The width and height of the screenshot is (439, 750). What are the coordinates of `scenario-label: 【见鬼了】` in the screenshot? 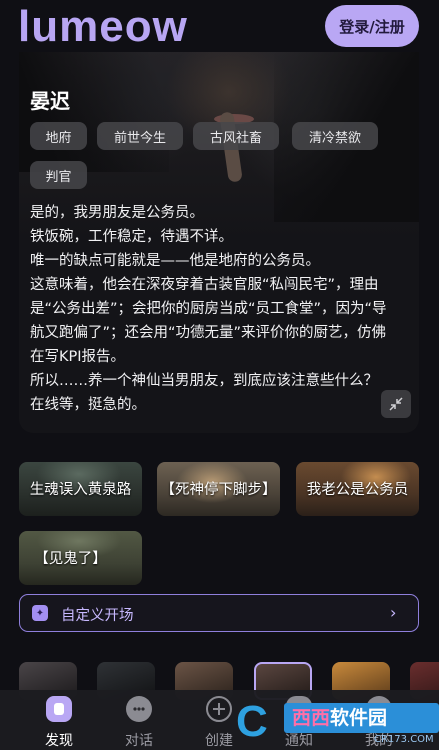 It's located at (70, 559).